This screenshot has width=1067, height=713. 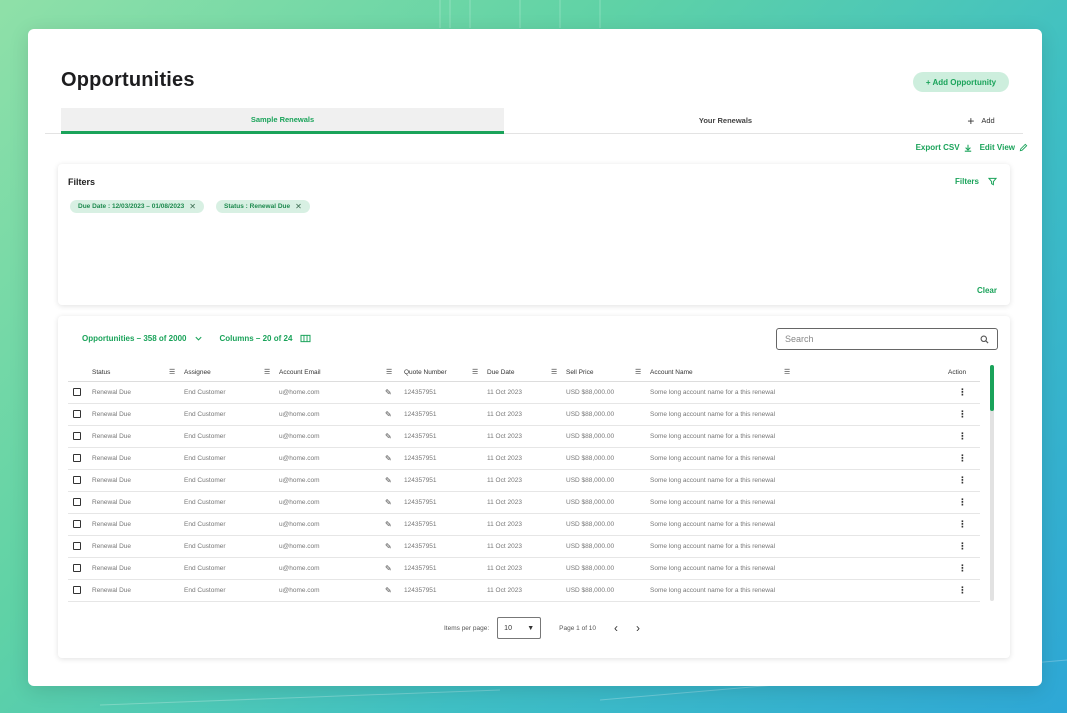 I want to click on header-assignee: Assignee, so click(x=197, y=372).